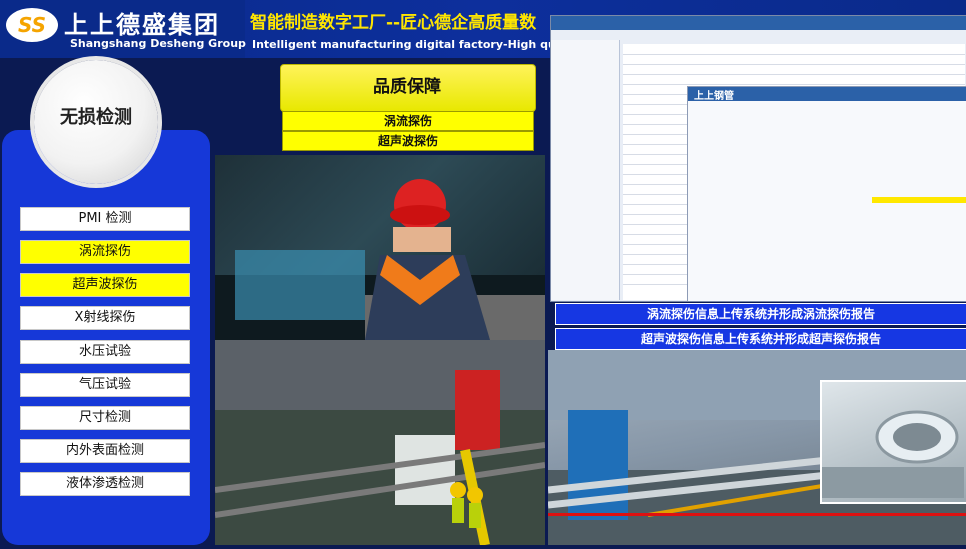 The image size is (966, 549). I want to click on operator-photo, so click(380, 247).